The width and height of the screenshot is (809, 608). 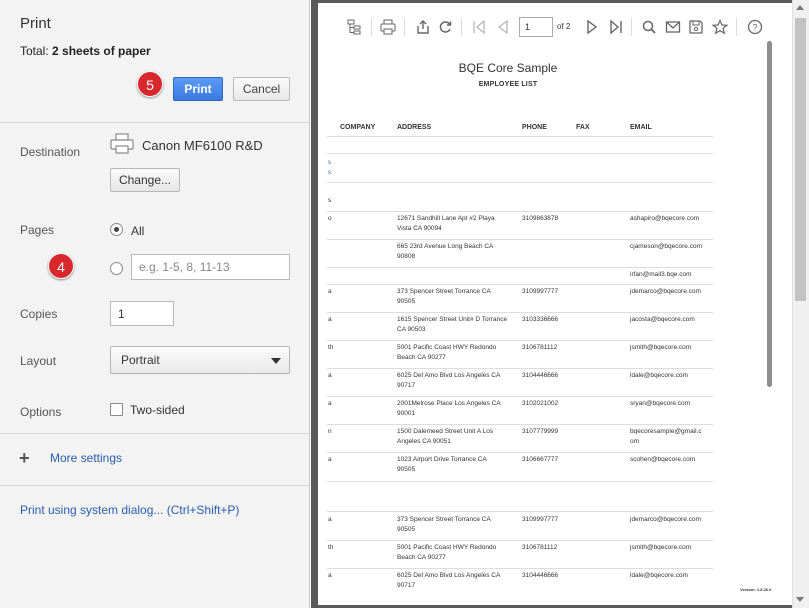 What do you see at coordinates (503, 27) in the screenshot?
I see `prev-page-icon` at bounding box center [503, 27].